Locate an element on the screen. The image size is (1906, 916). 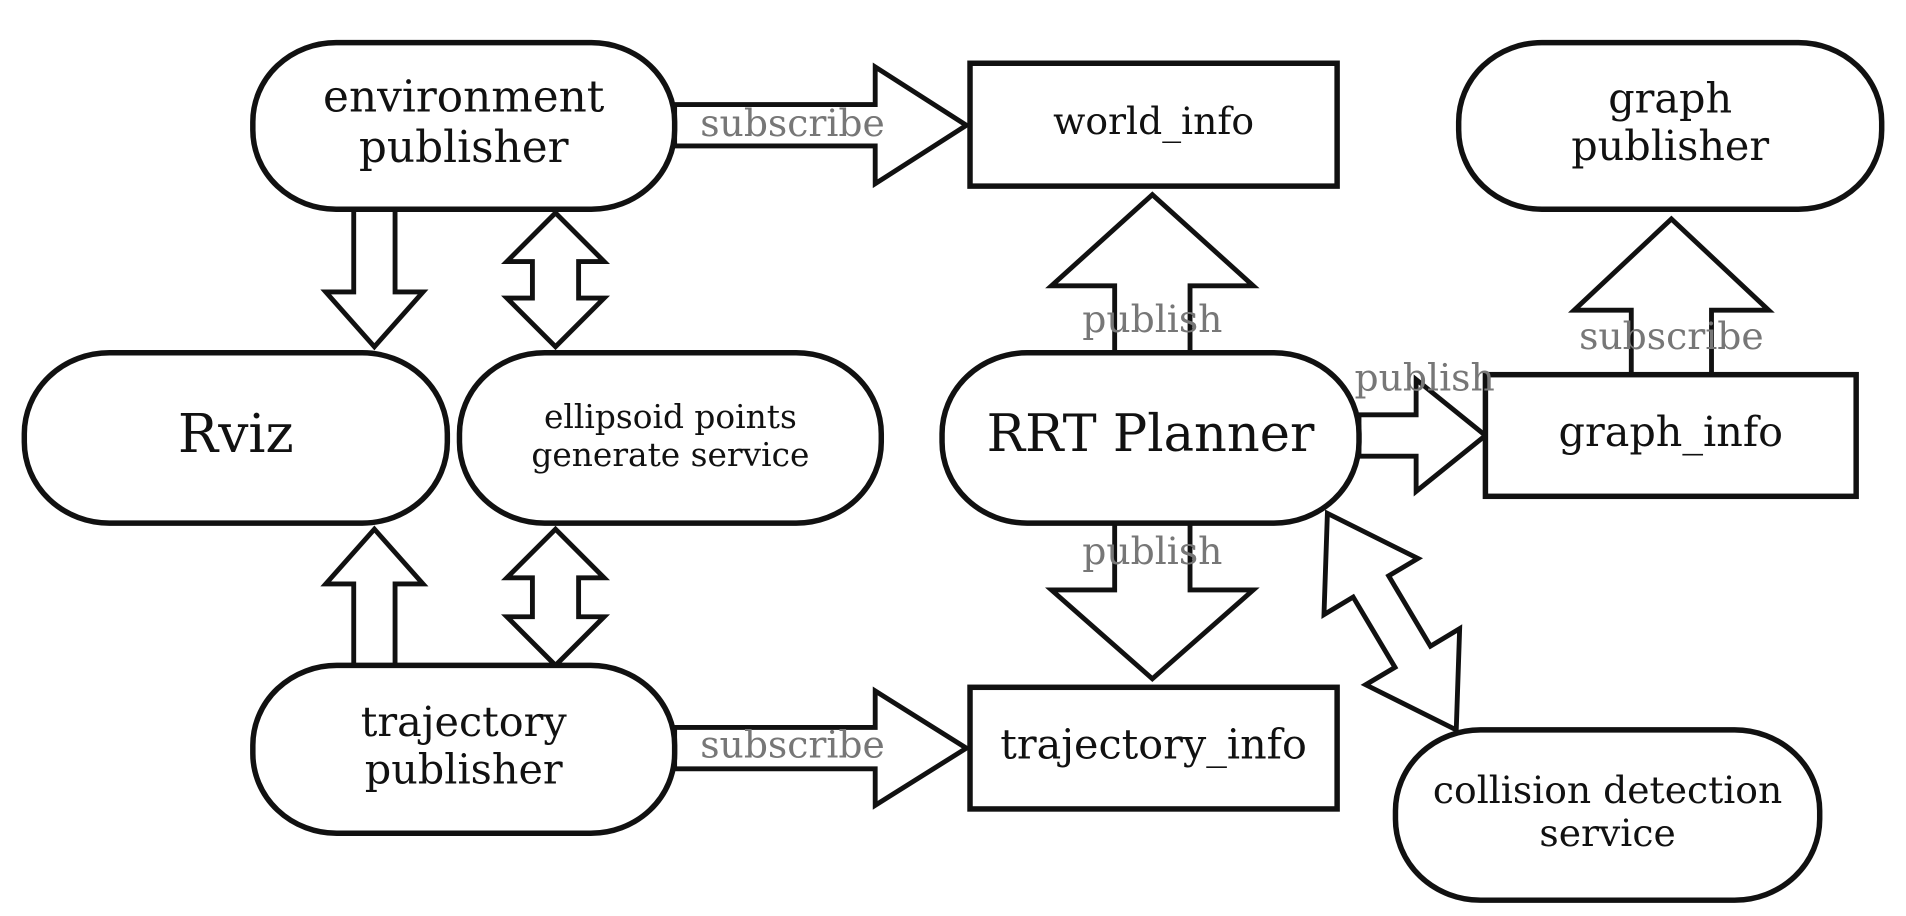
node-label: graph_info is located at coordinates (1671, 432).